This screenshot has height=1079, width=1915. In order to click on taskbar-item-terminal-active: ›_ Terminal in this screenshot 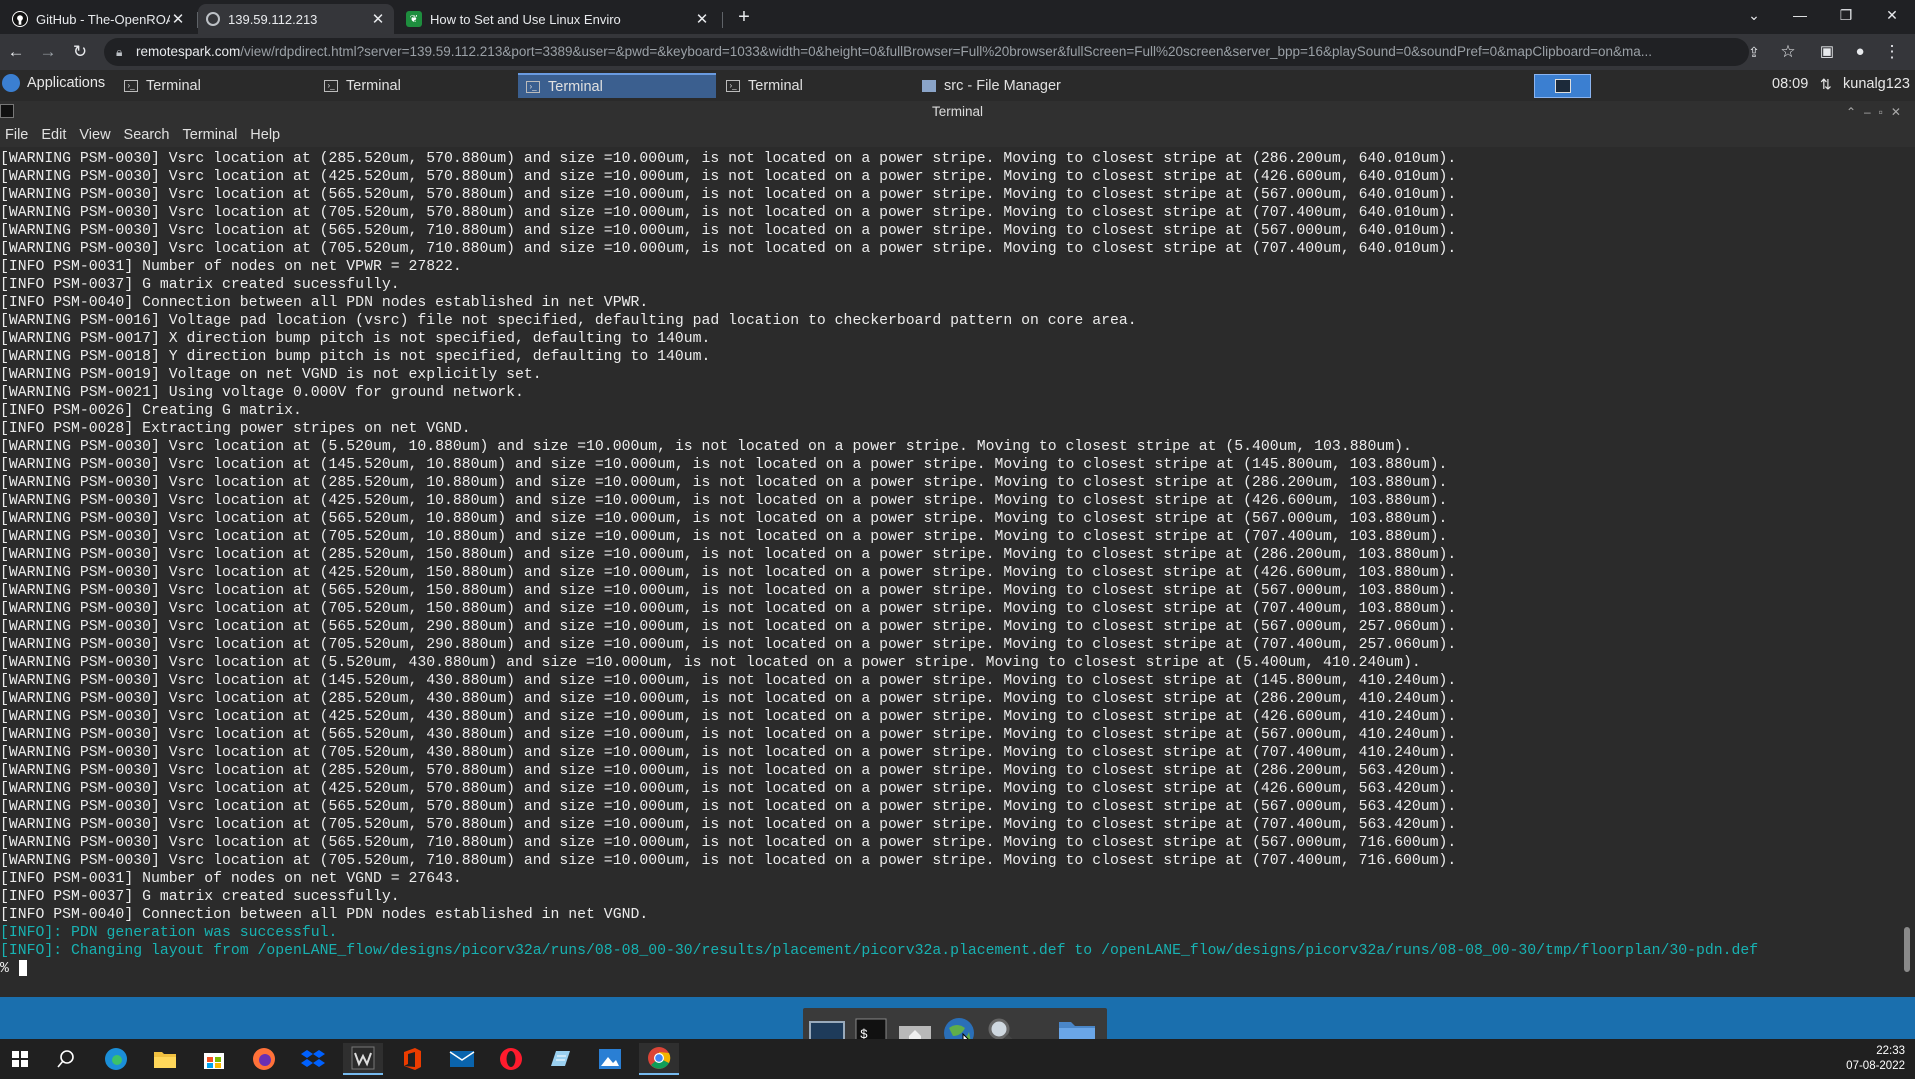, I will do `click(617, 85)`.